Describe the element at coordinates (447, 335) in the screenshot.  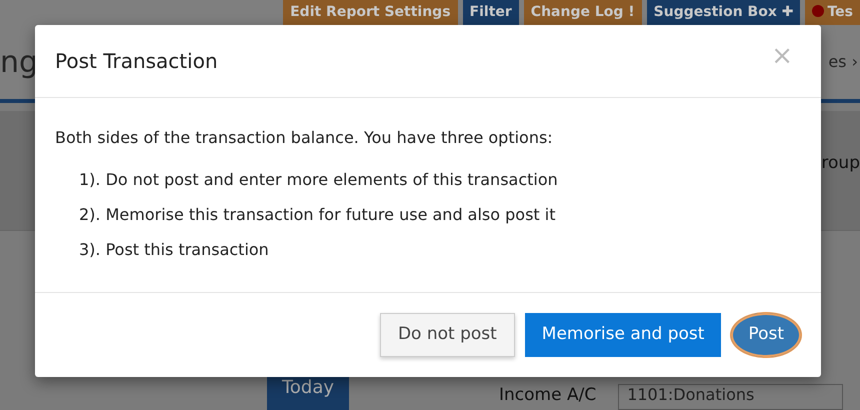
I see `do-not-post-button: Do not post` at that location.